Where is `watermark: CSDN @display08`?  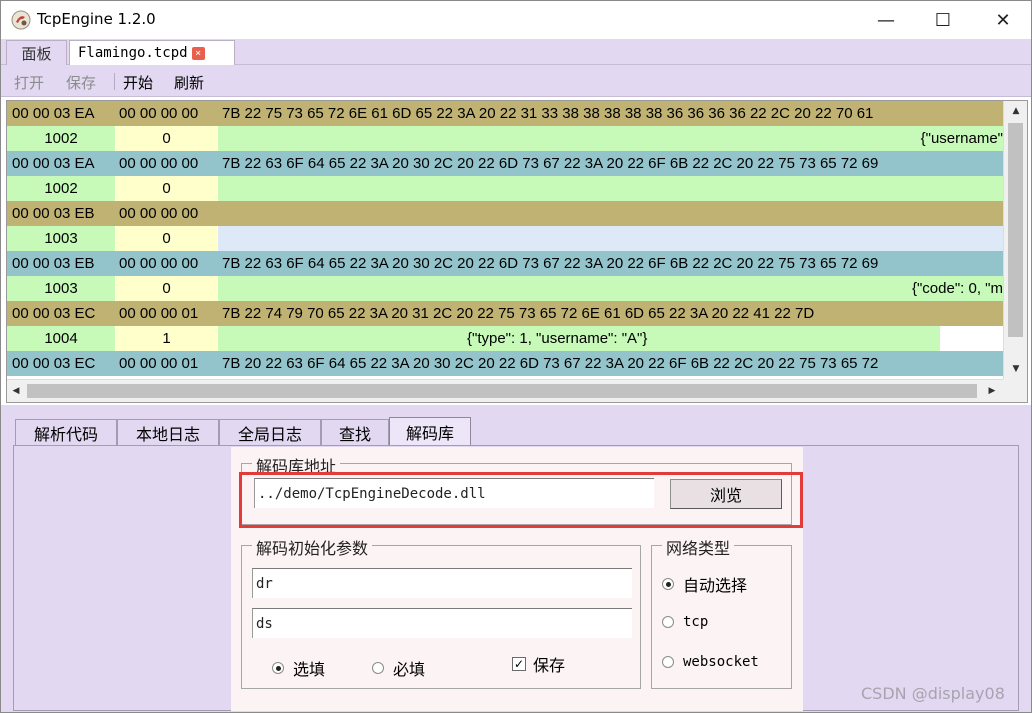 watermark: CSDN @display08 is located at coordinates (933, 693).